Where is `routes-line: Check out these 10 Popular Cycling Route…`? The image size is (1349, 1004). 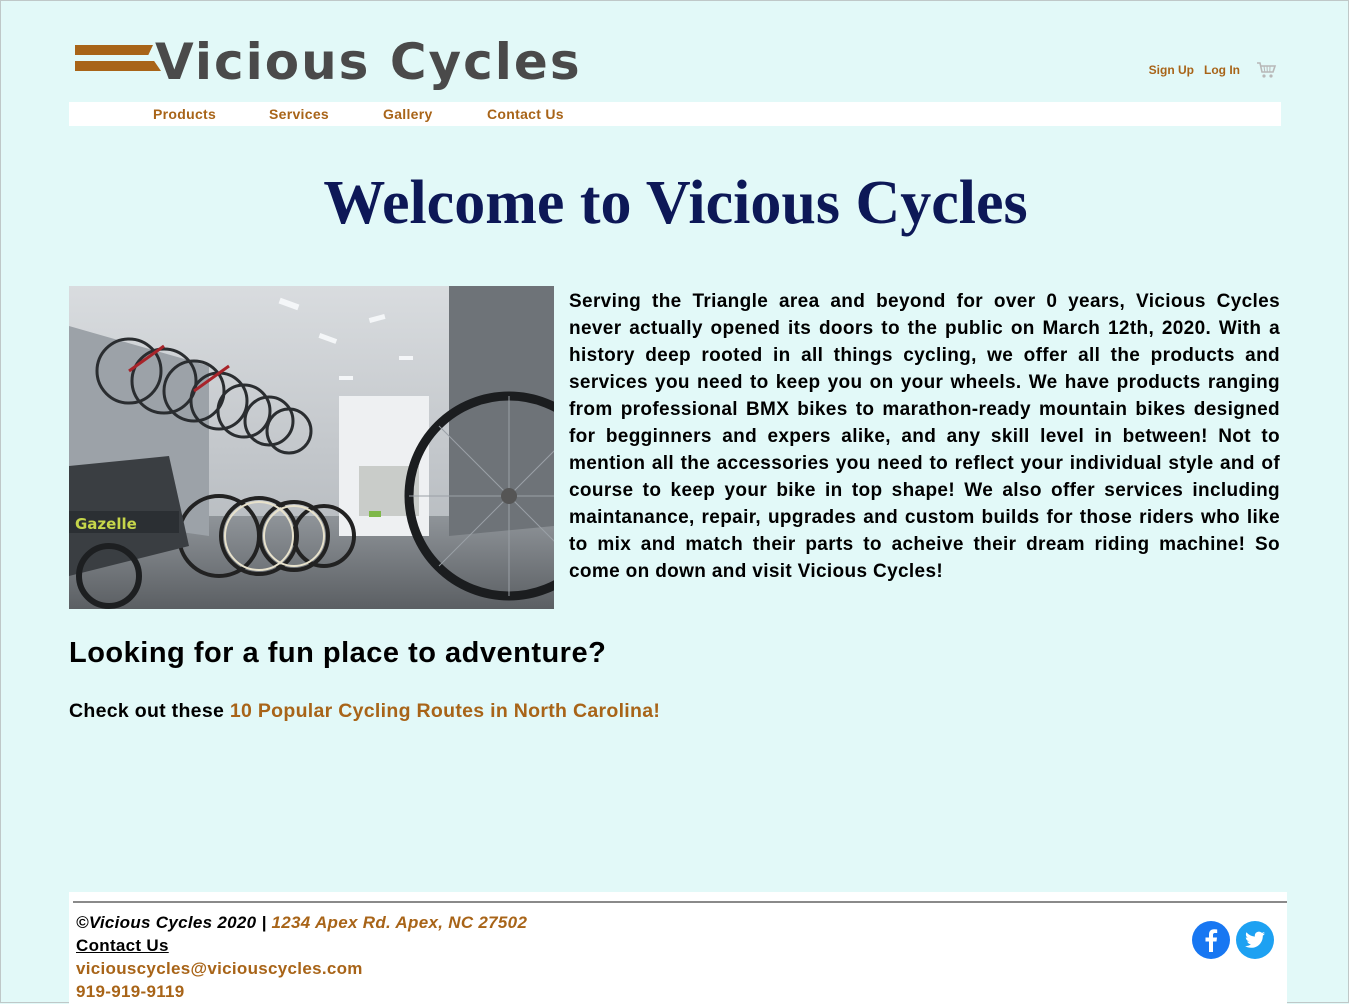
routes-line: Check out these 10 Popular Cycling Route… is located at coordinates (364, 711).